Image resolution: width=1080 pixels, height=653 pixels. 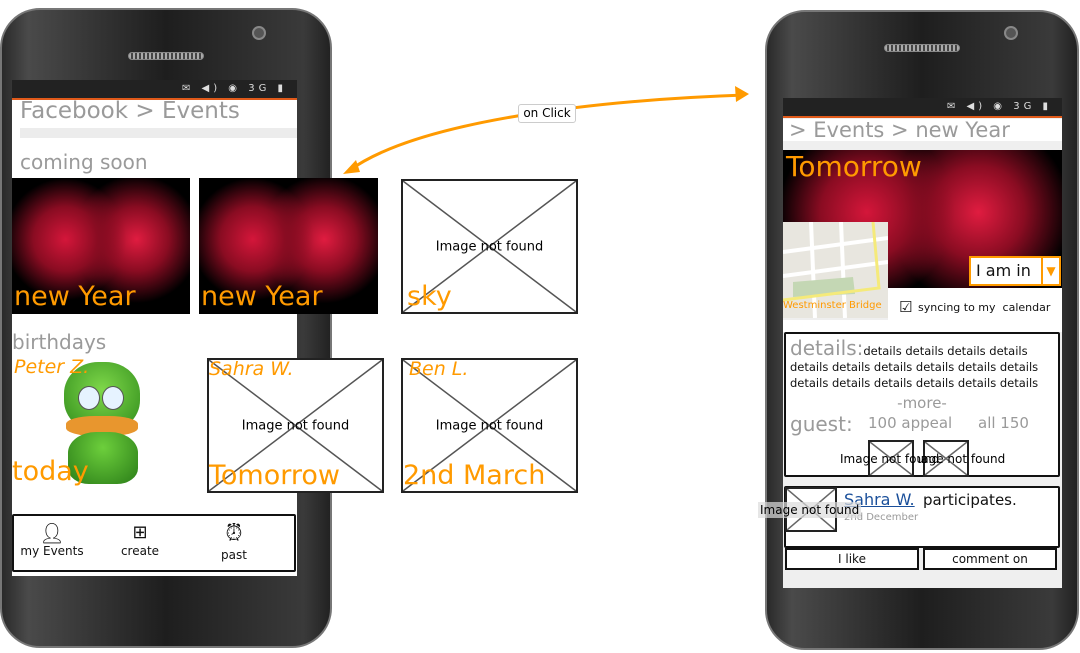 I want to click on sync-label: syncing to my calendar, so click(x=984, y=307).